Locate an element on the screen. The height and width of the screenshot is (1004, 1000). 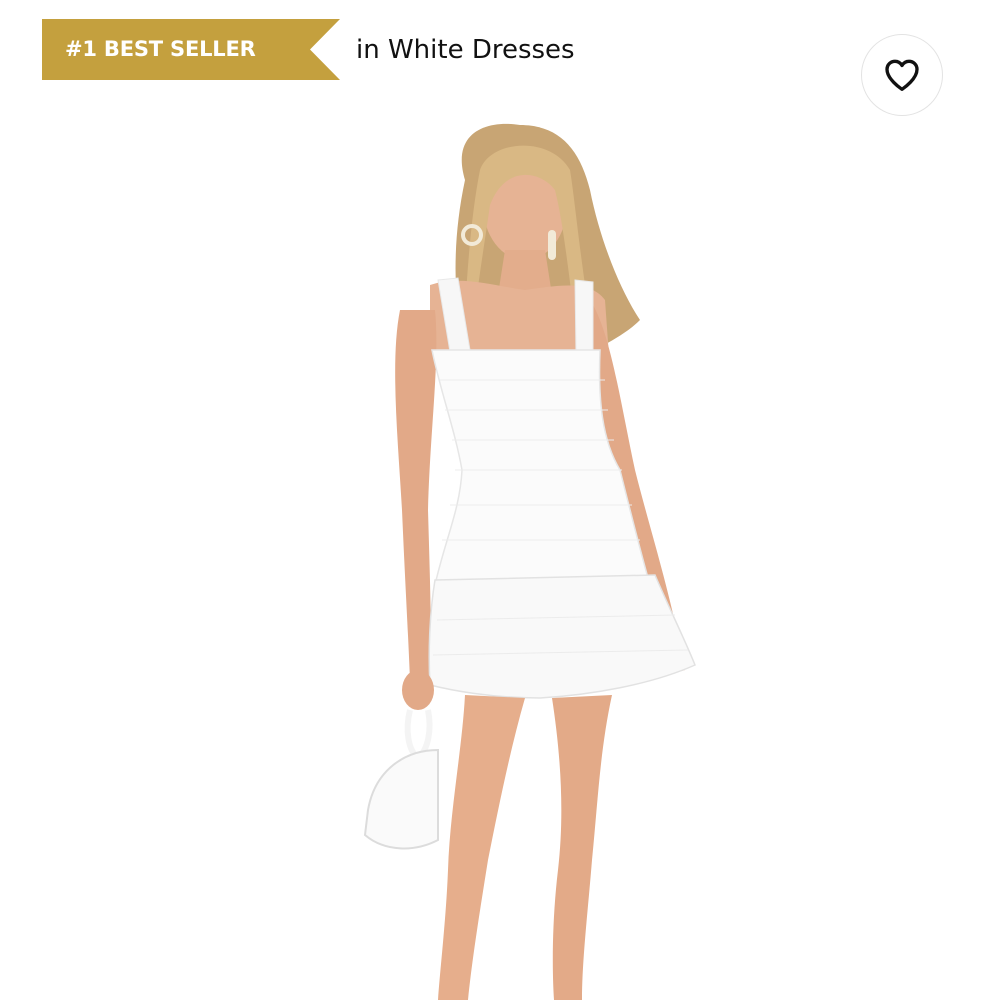
wishlist-button is located at coordinates (902, 75).